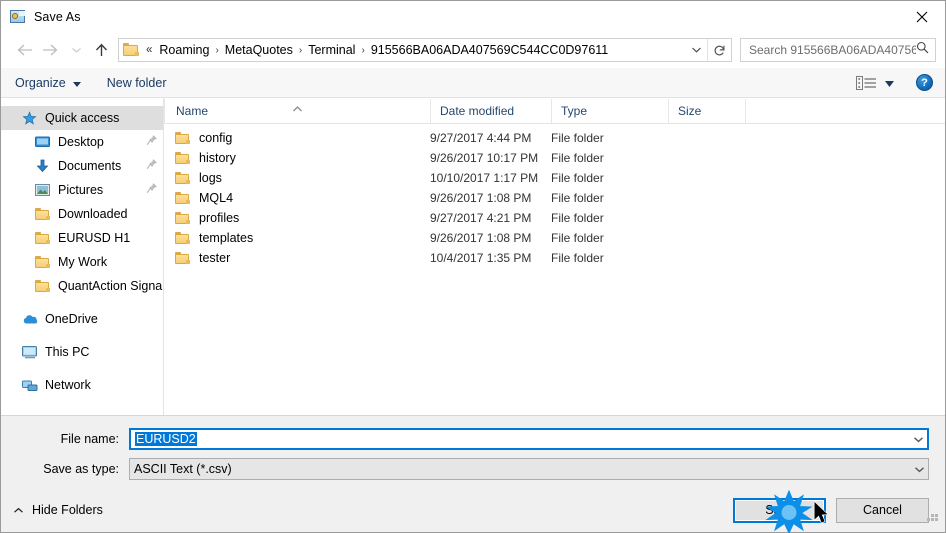 The width and height of the screenshot is (946, 533). I want to click on file-name-cell: MQL4, so click(297, 198).